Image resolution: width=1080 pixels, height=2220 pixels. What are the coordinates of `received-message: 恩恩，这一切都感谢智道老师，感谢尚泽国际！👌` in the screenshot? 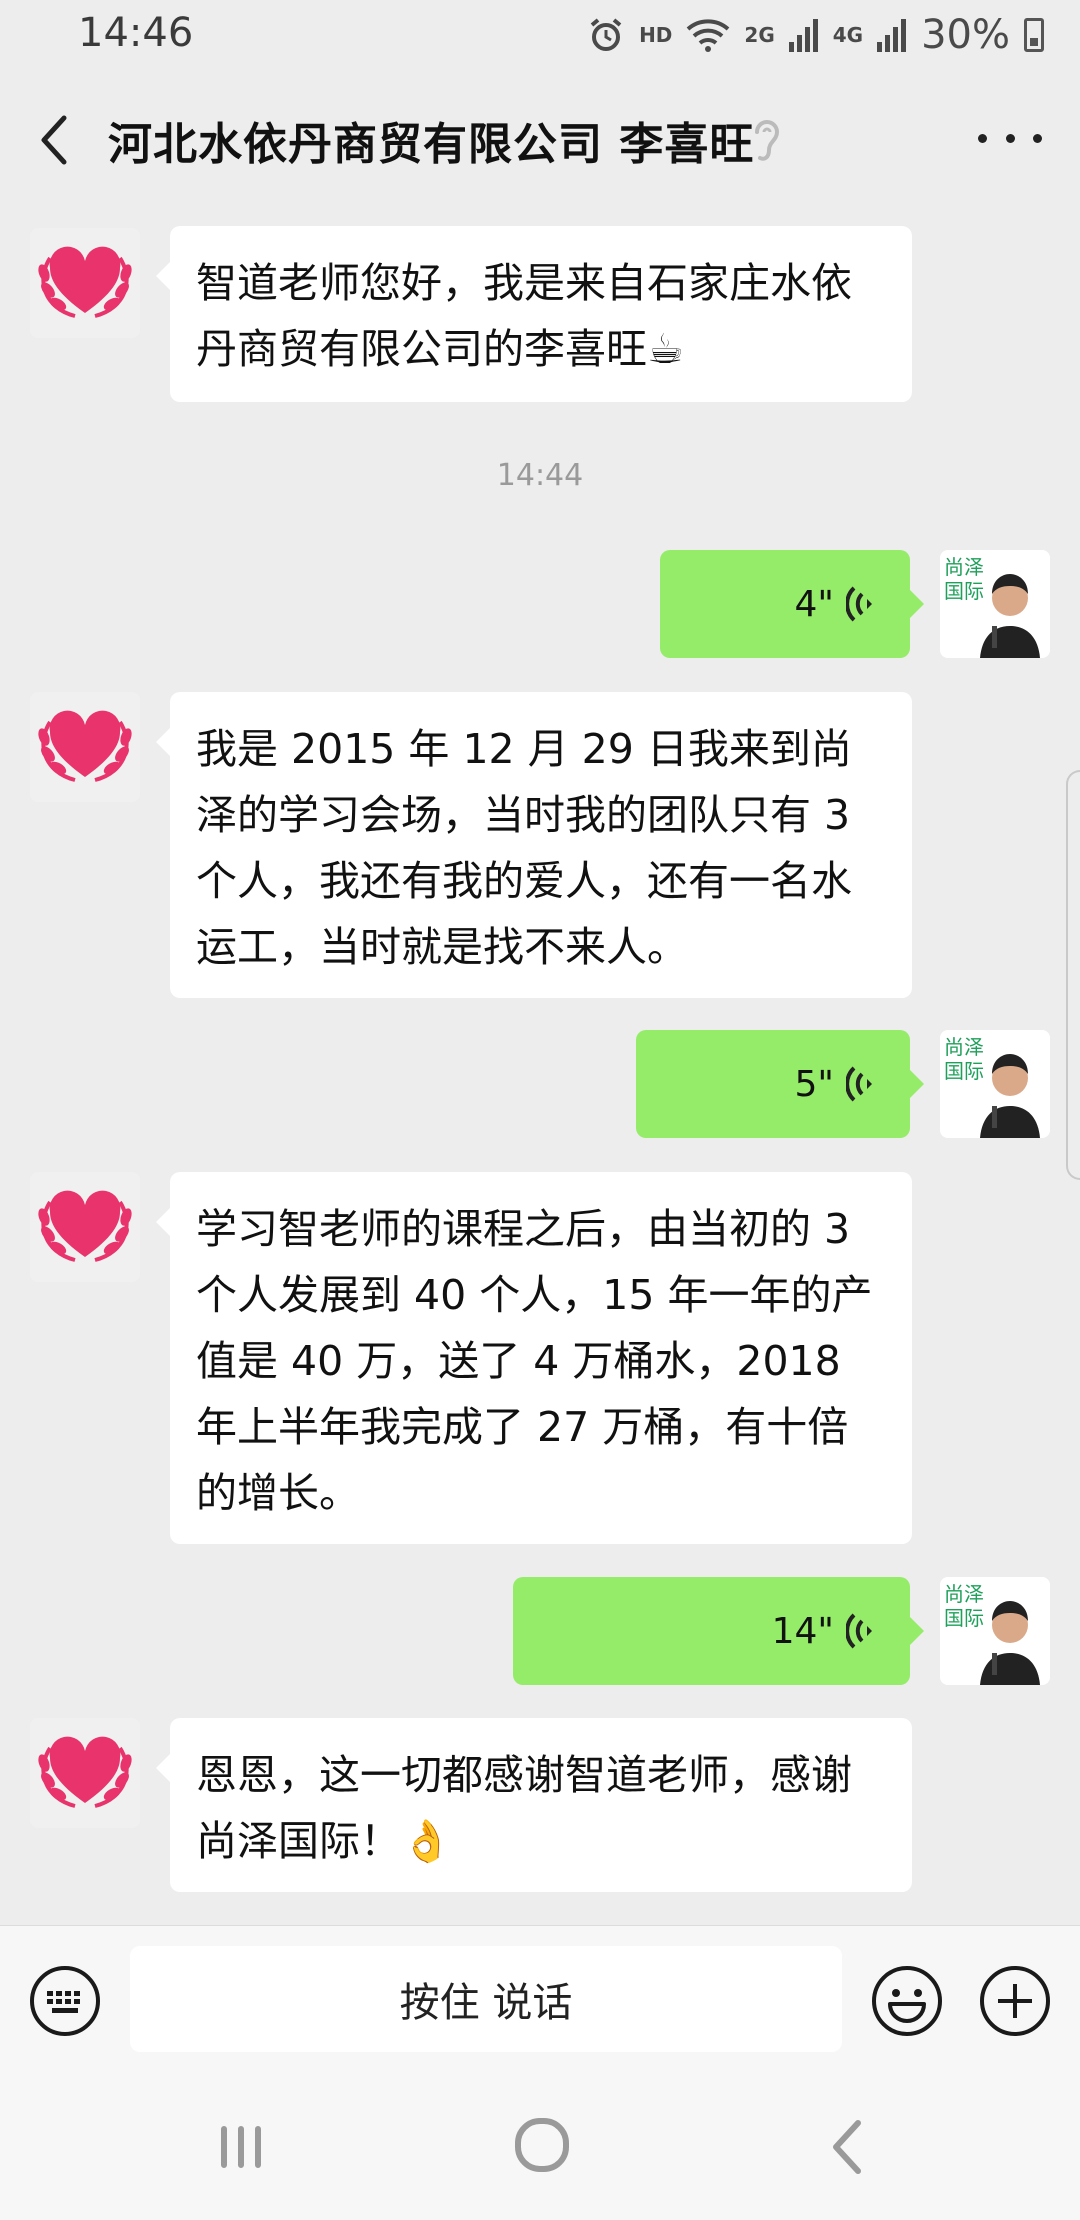 It's located at (534, 1805).